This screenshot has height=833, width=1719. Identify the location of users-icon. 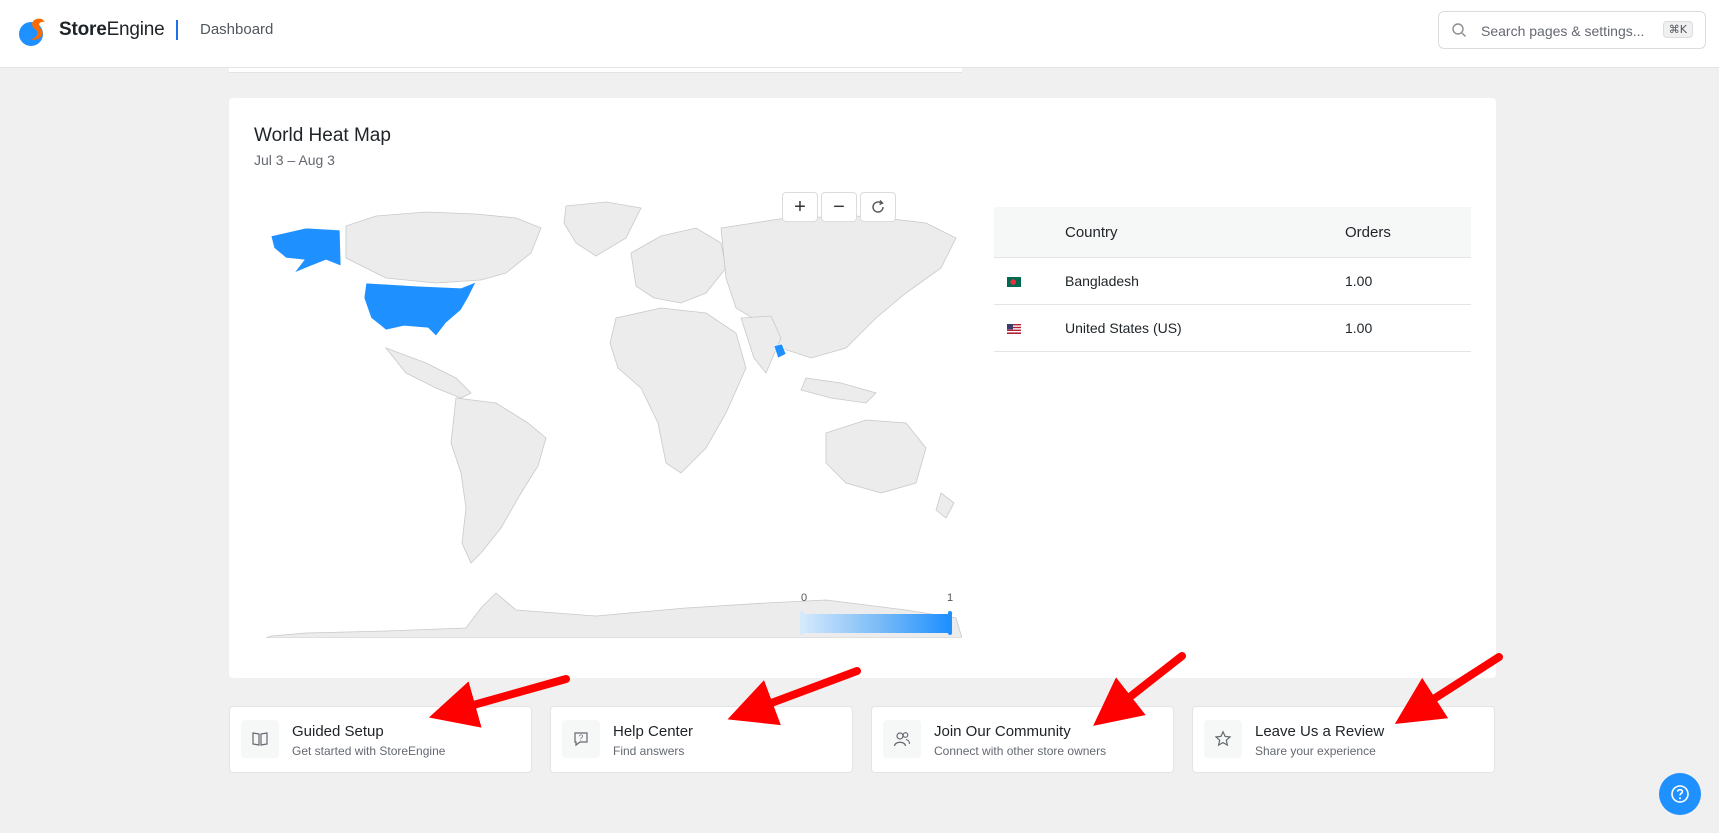
(902, 739).